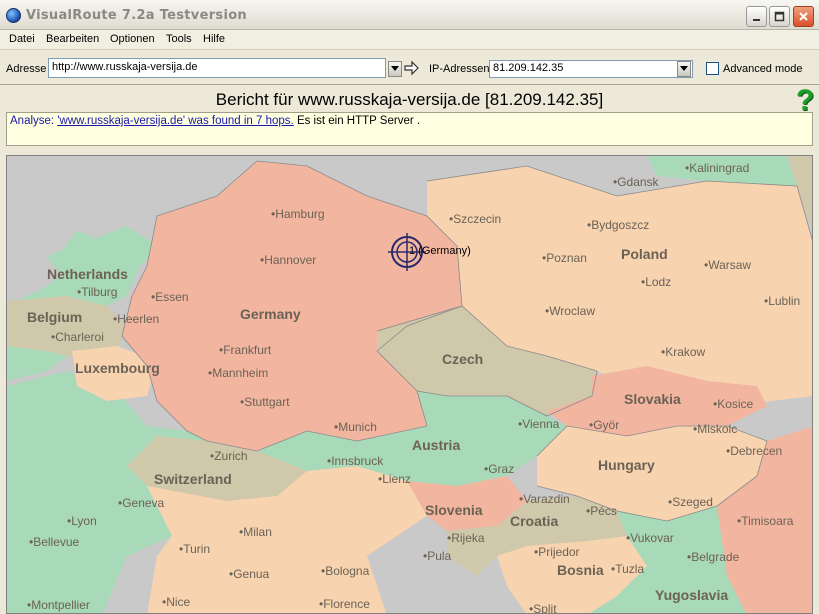  Describe the element at coordinates (717, 168) in the screenshot. I see `city-label: •Kaliningrad` at that location.